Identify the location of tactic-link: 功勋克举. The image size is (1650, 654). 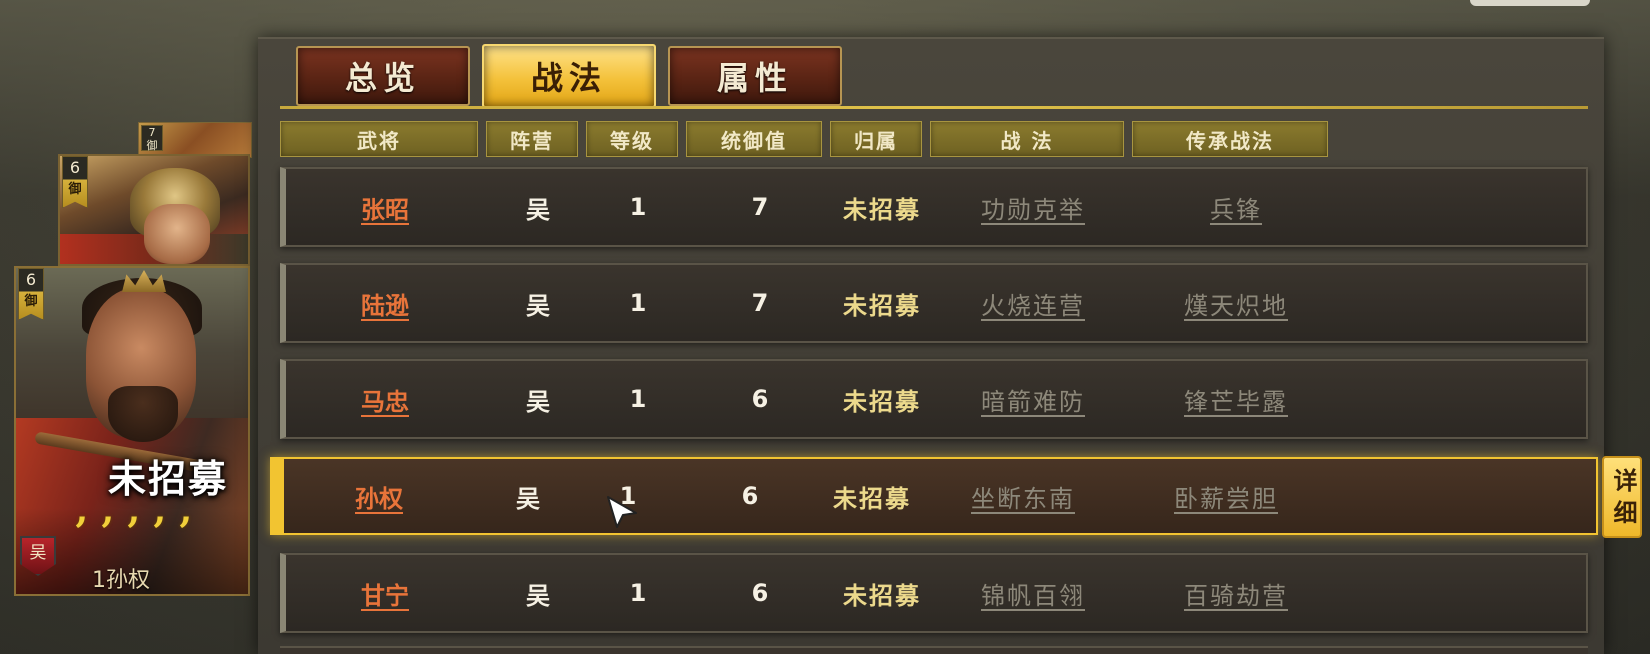
(1033, 207).